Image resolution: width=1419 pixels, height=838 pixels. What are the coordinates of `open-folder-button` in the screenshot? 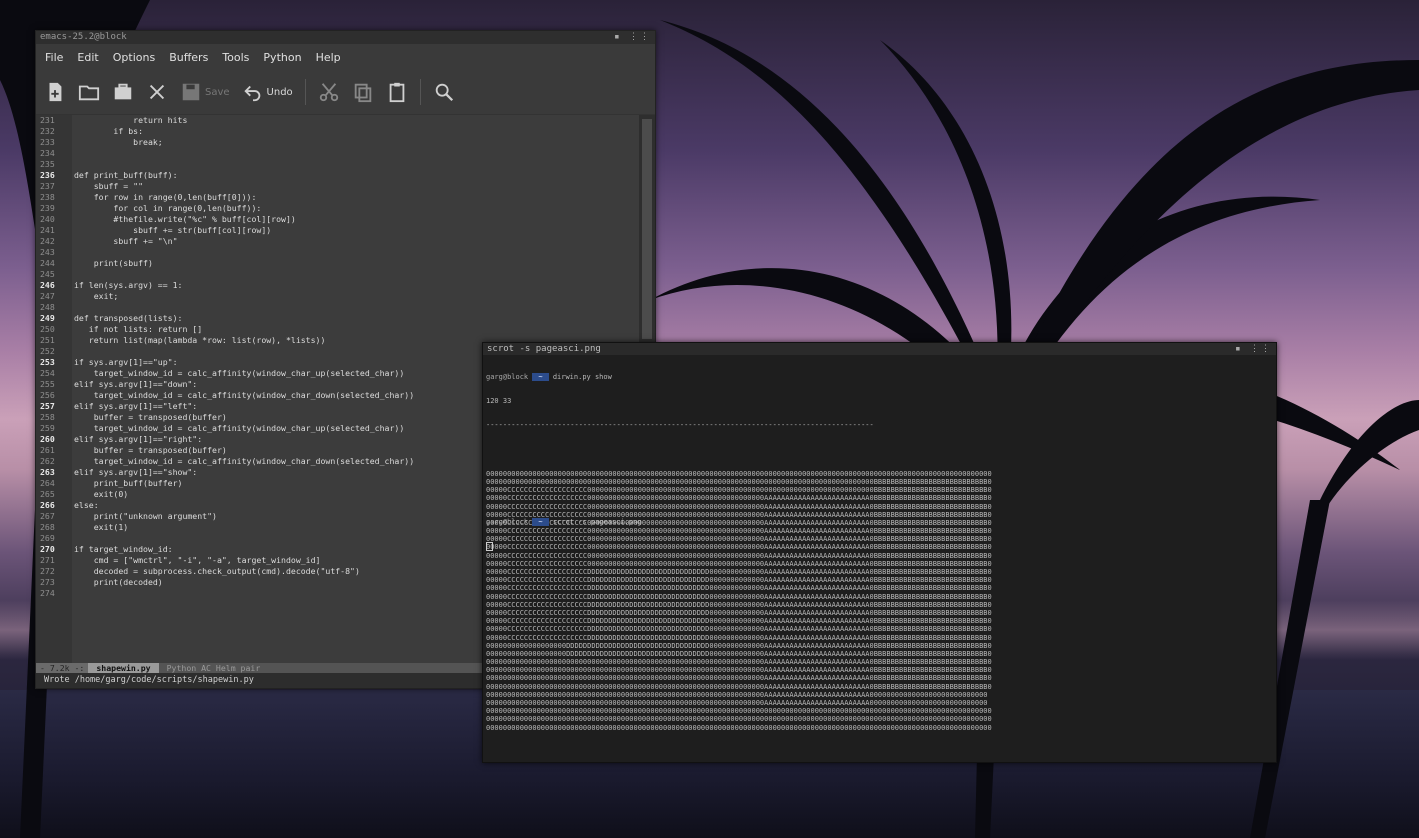 It's located at (89, 92).